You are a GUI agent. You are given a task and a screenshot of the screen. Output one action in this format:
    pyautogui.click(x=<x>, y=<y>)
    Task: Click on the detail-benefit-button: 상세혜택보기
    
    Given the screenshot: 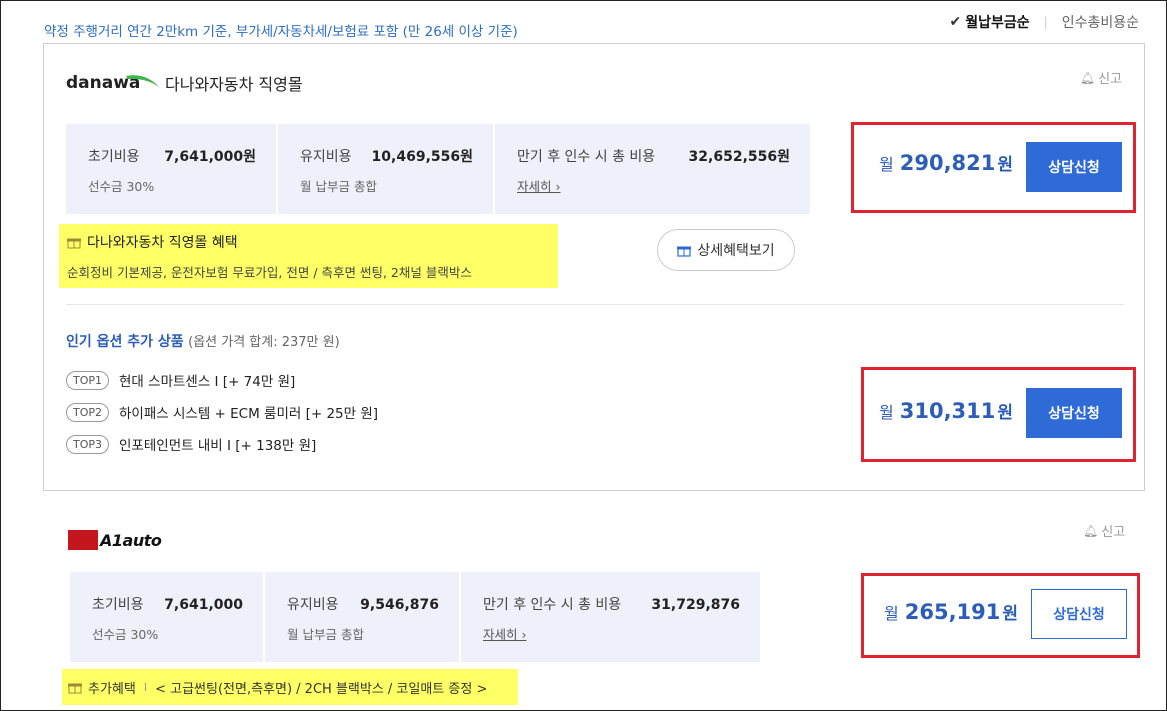 What is the action you would take?
    pyautogui.click(x=726, y=250)
    